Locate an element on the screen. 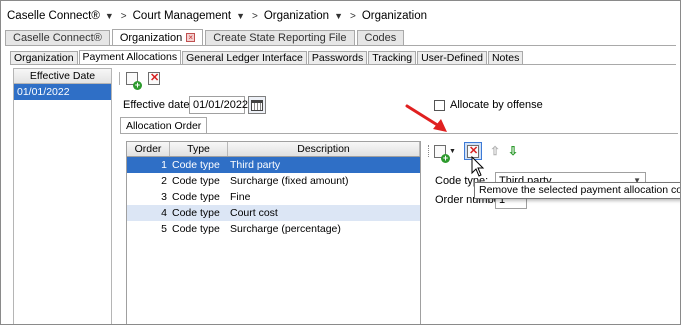 This screenshot has height=325, width=681. column-header-order: Order is located at coordinates (148, 149).